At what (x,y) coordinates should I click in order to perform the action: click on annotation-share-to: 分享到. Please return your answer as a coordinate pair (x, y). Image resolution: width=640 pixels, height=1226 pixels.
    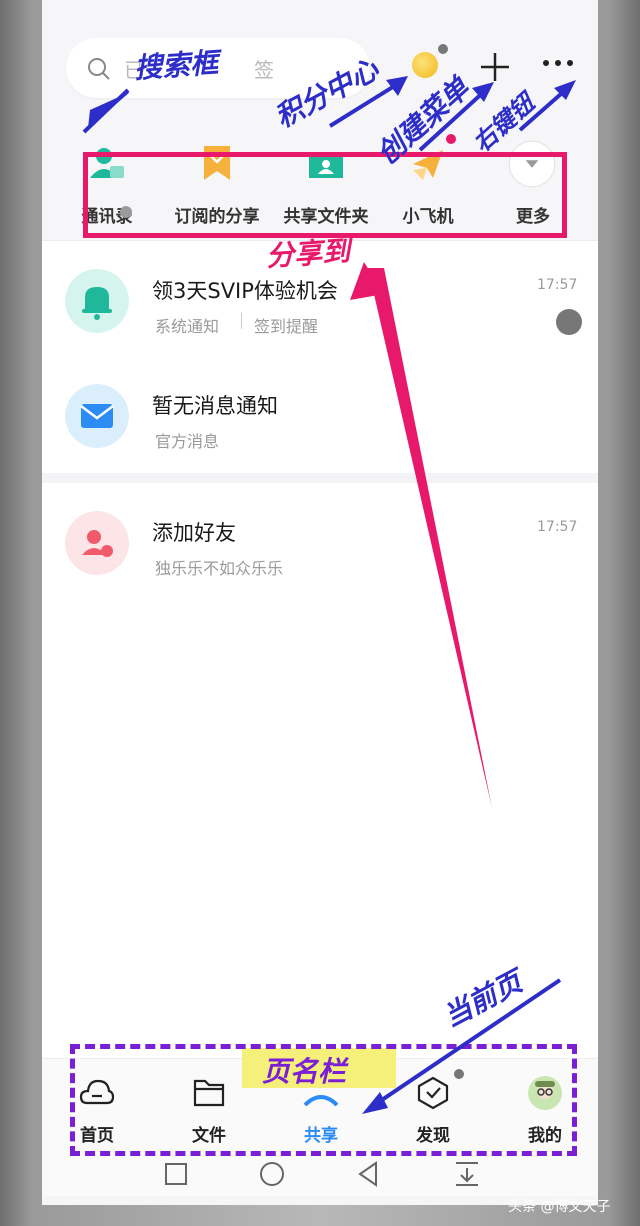
    Looking at the image, I should click on (308, 253).